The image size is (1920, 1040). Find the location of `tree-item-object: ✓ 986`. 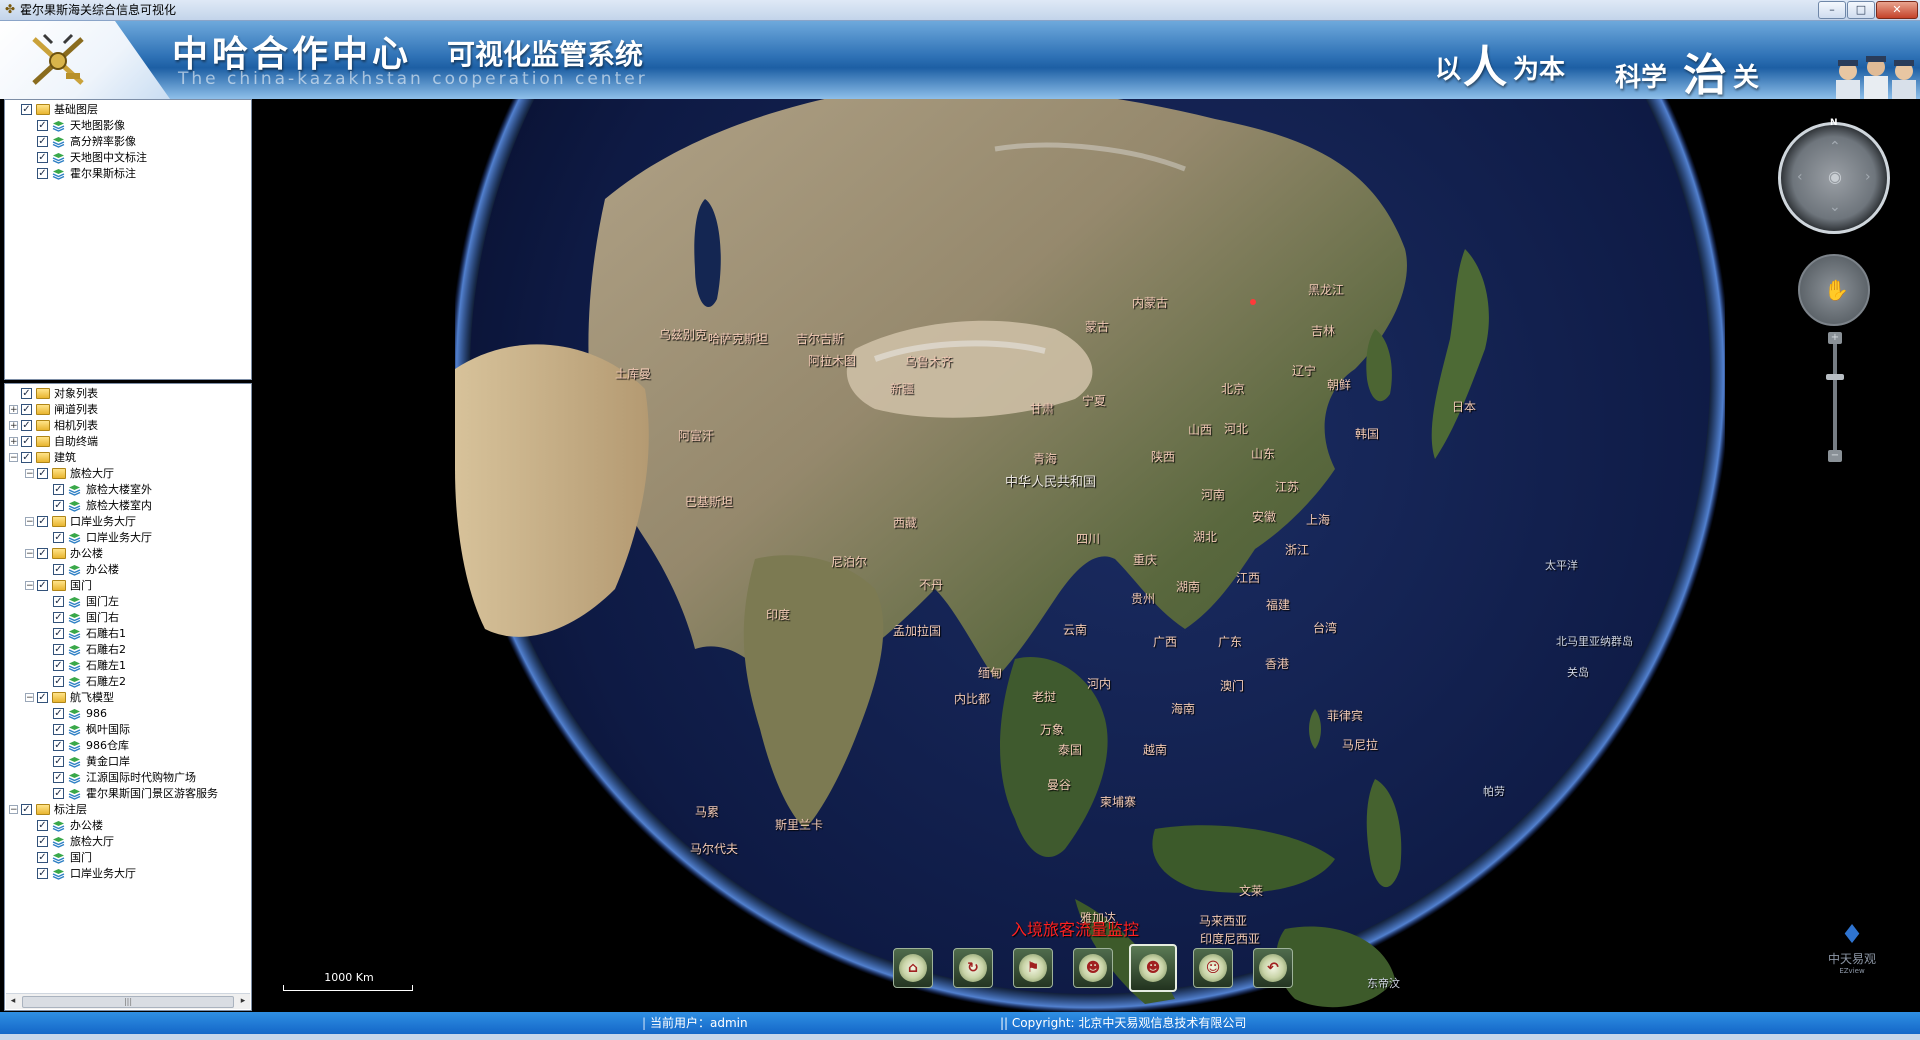

tree-item-object: ✓ 986 is located at coordinates (128, 714).